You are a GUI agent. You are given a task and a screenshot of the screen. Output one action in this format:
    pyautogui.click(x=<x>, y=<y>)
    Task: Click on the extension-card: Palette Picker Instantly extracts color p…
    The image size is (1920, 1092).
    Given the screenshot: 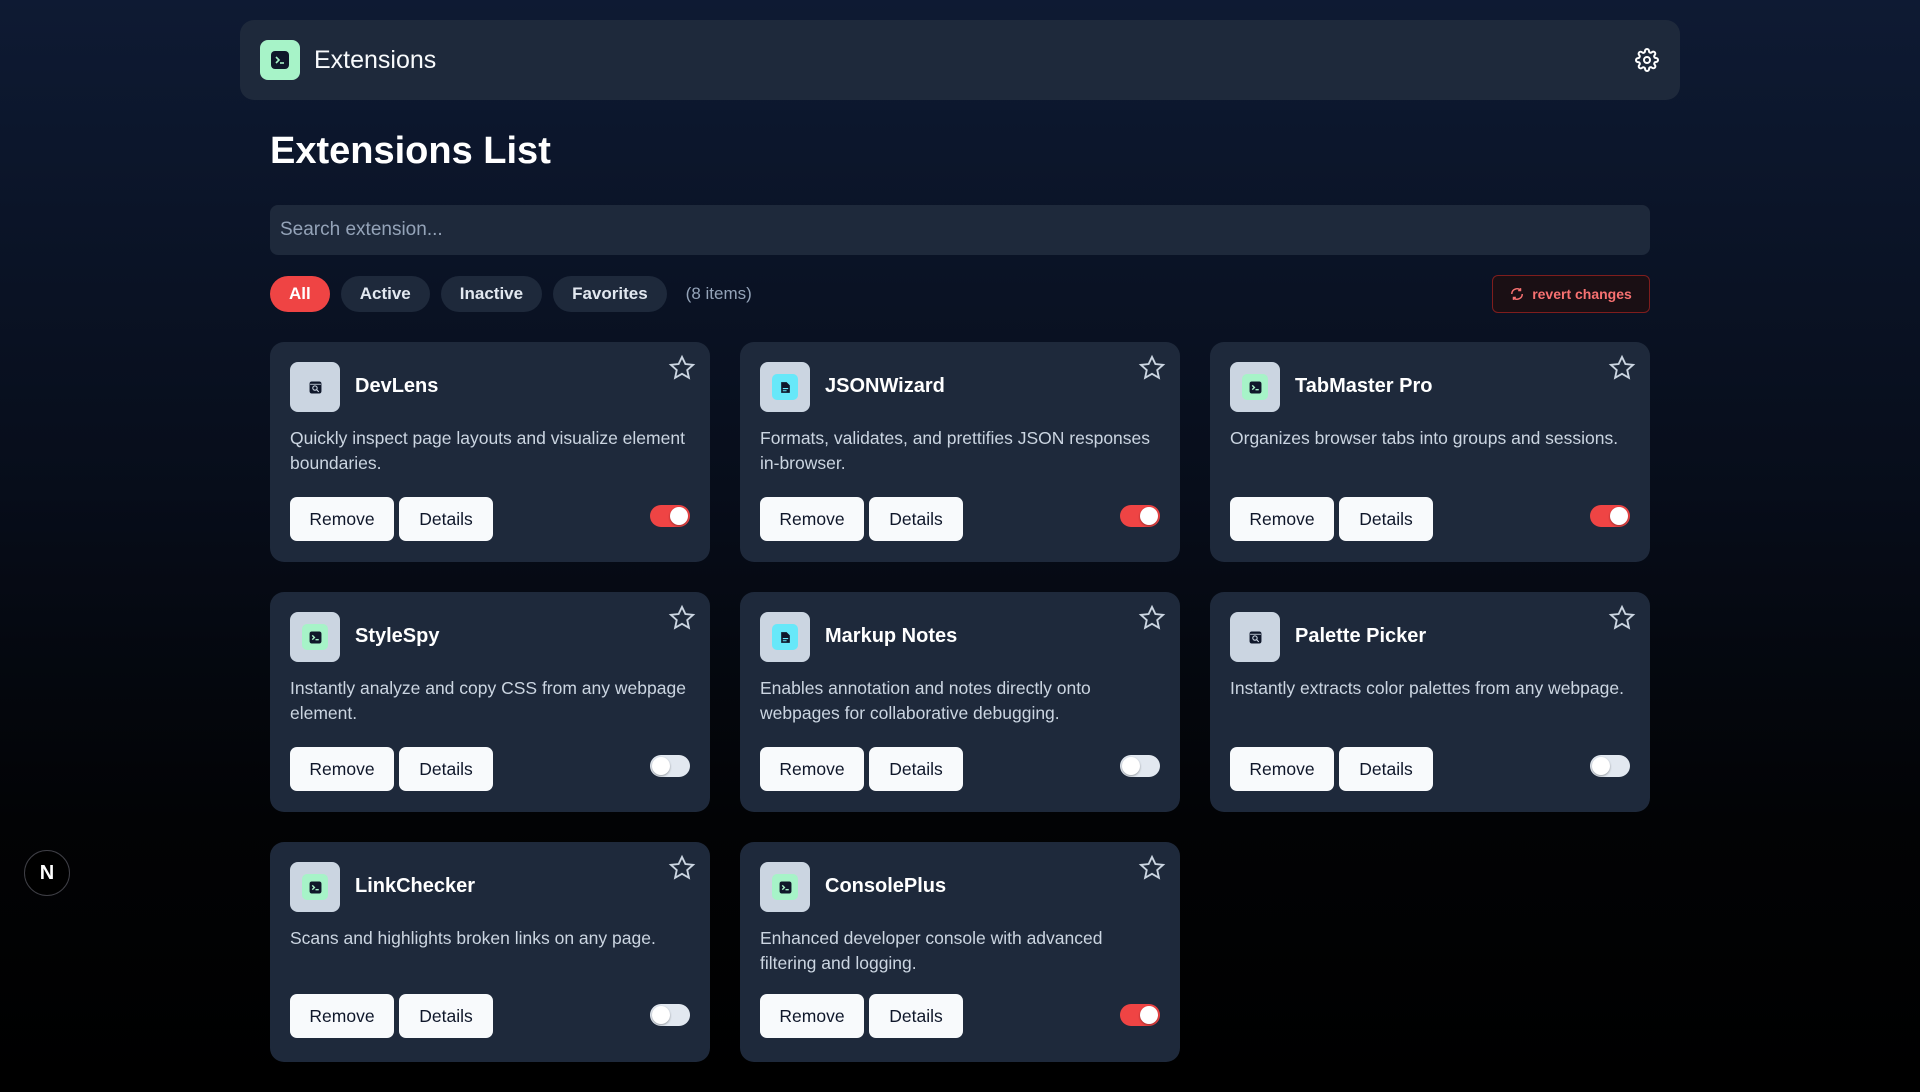 What is the action you would take?
    pyautogui.click(x=1430, y=702)
    